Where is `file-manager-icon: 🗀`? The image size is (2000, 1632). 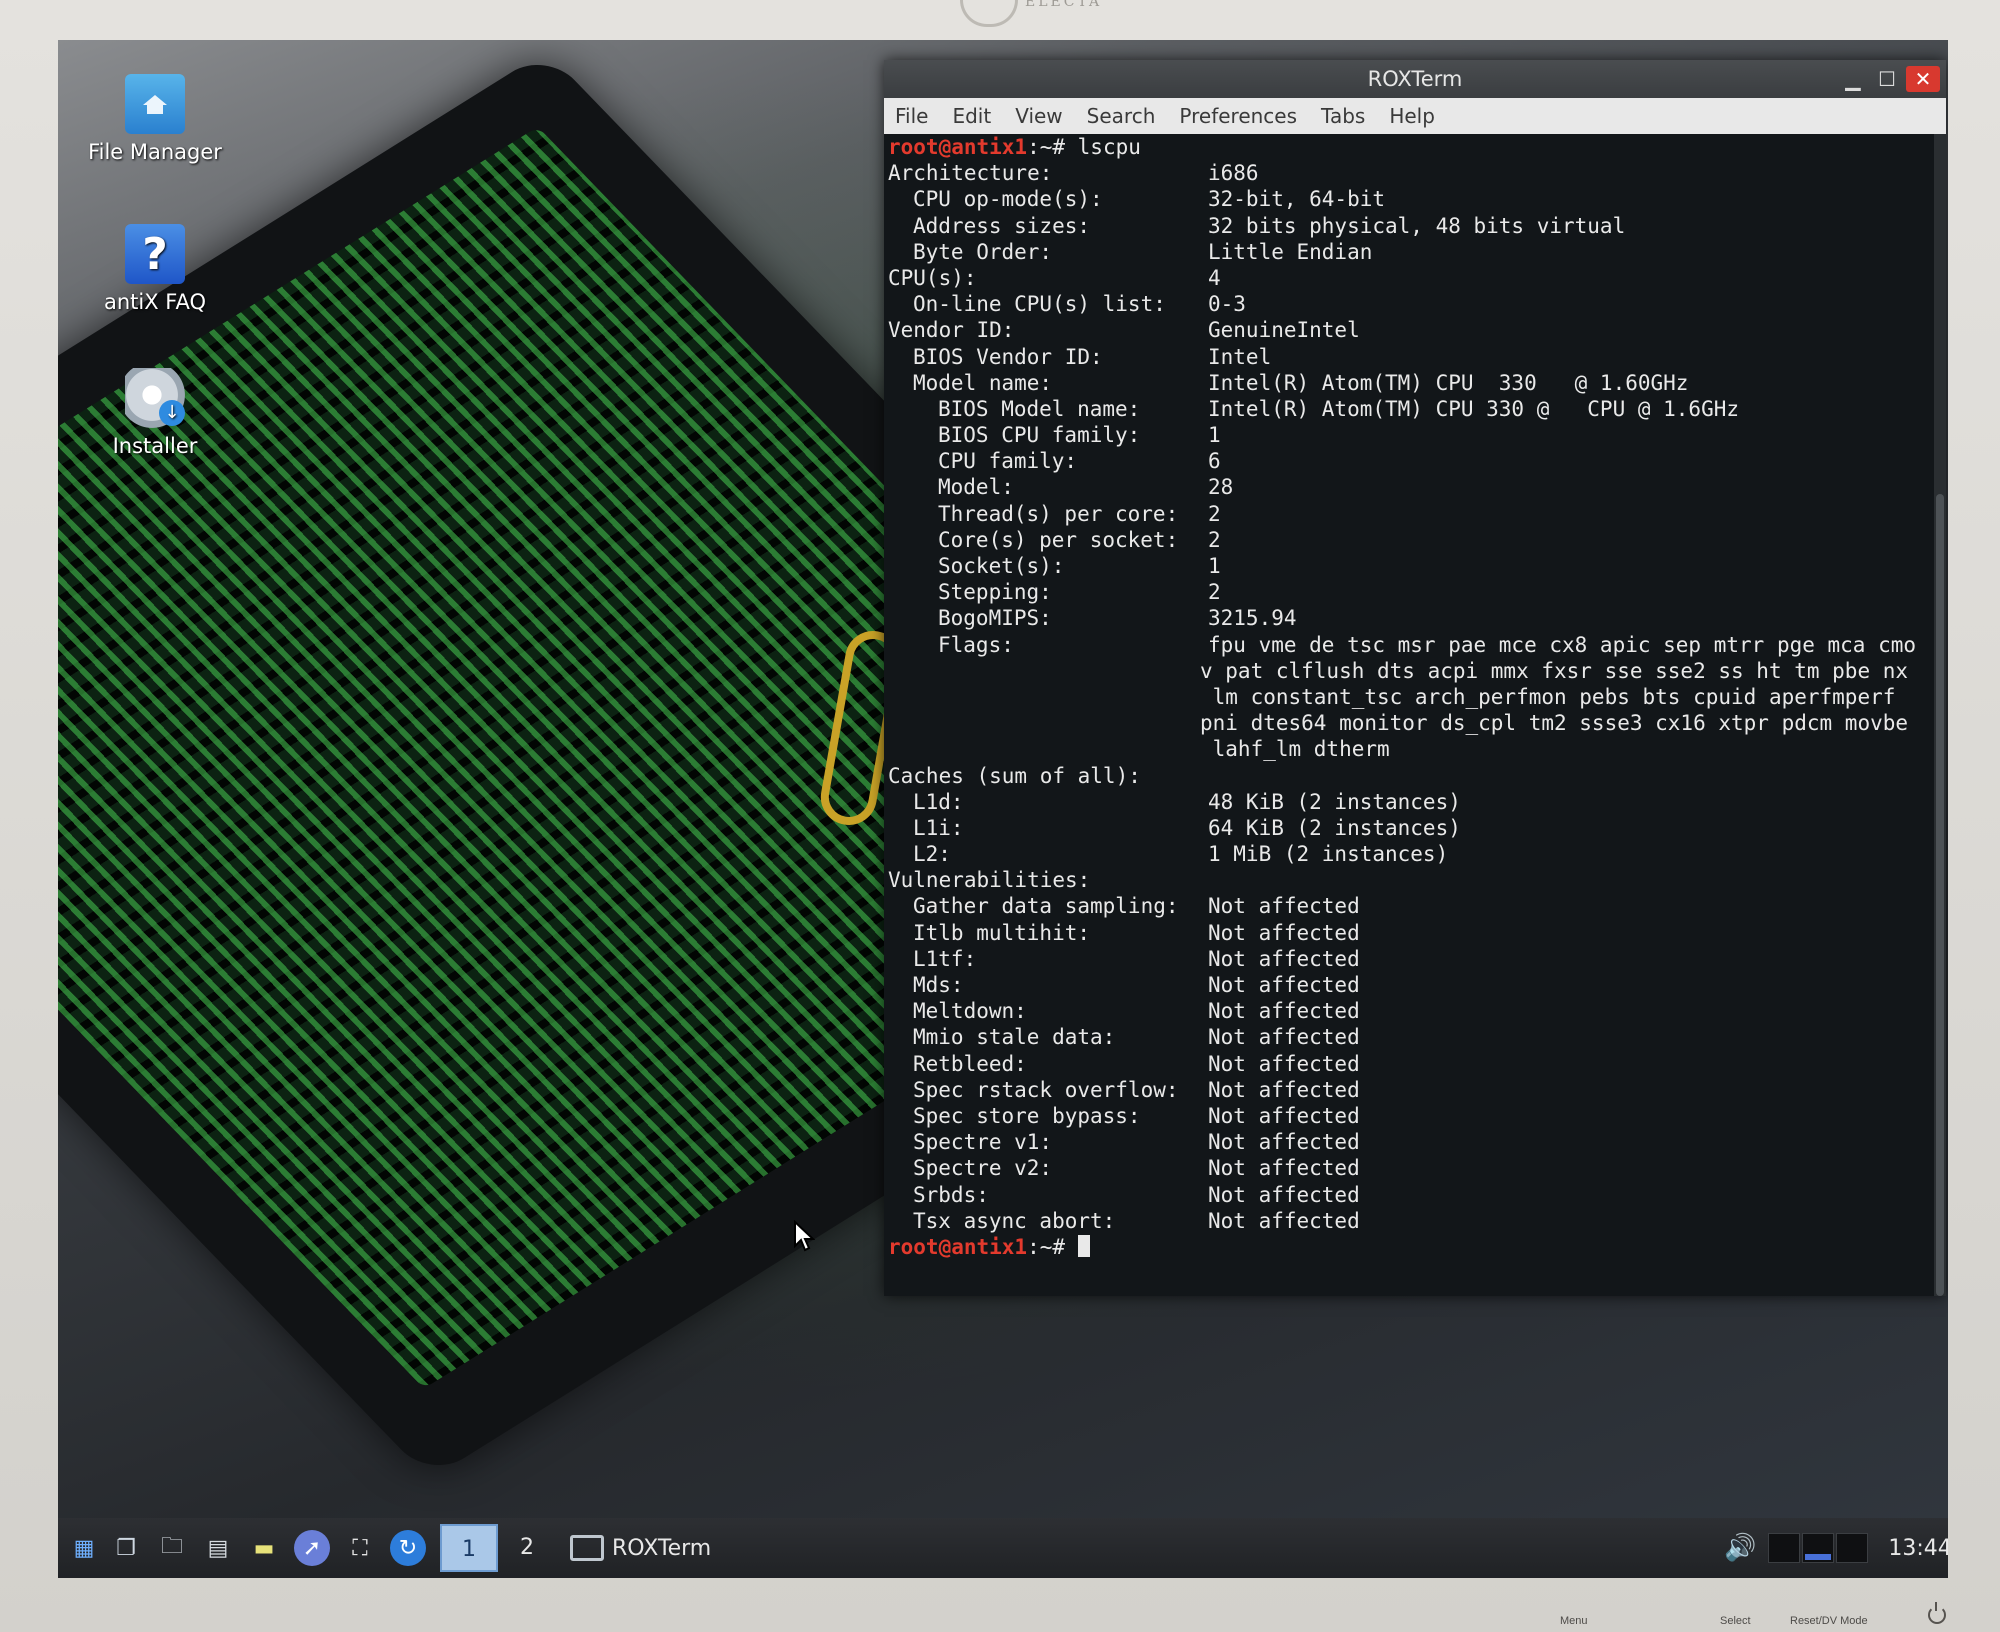 file-manager-icon: 🗀 is located at coordinates (172, 1548).